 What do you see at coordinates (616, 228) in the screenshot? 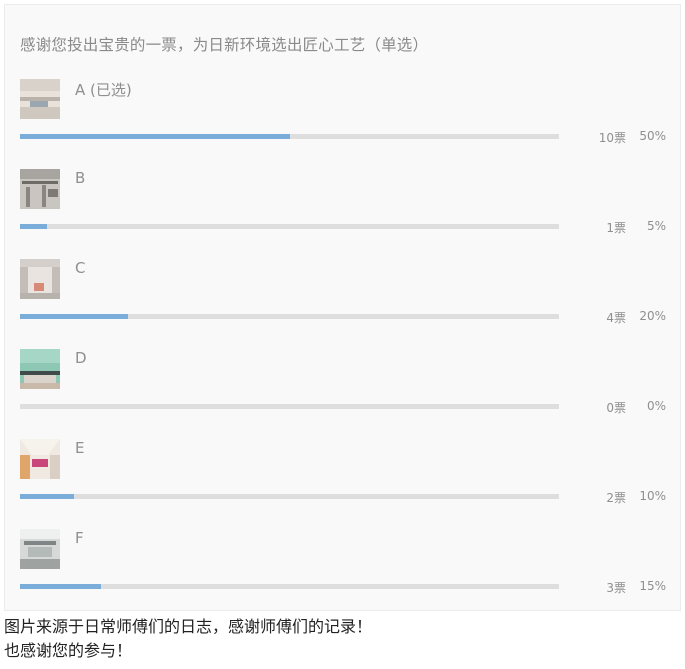
I see `vote-count: 1票` at bounding box center [616, 228].